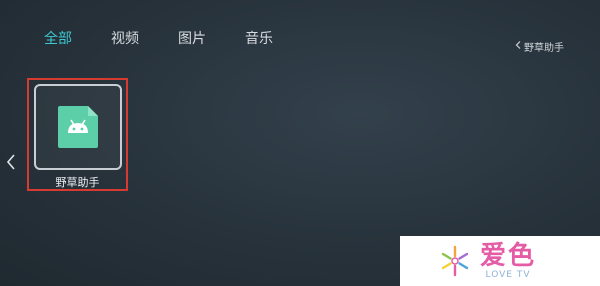  What do you see at coordinates (455, 261) in the screenshot?
I see `snowflake-logo-icon` at bounding box center [455, 261].